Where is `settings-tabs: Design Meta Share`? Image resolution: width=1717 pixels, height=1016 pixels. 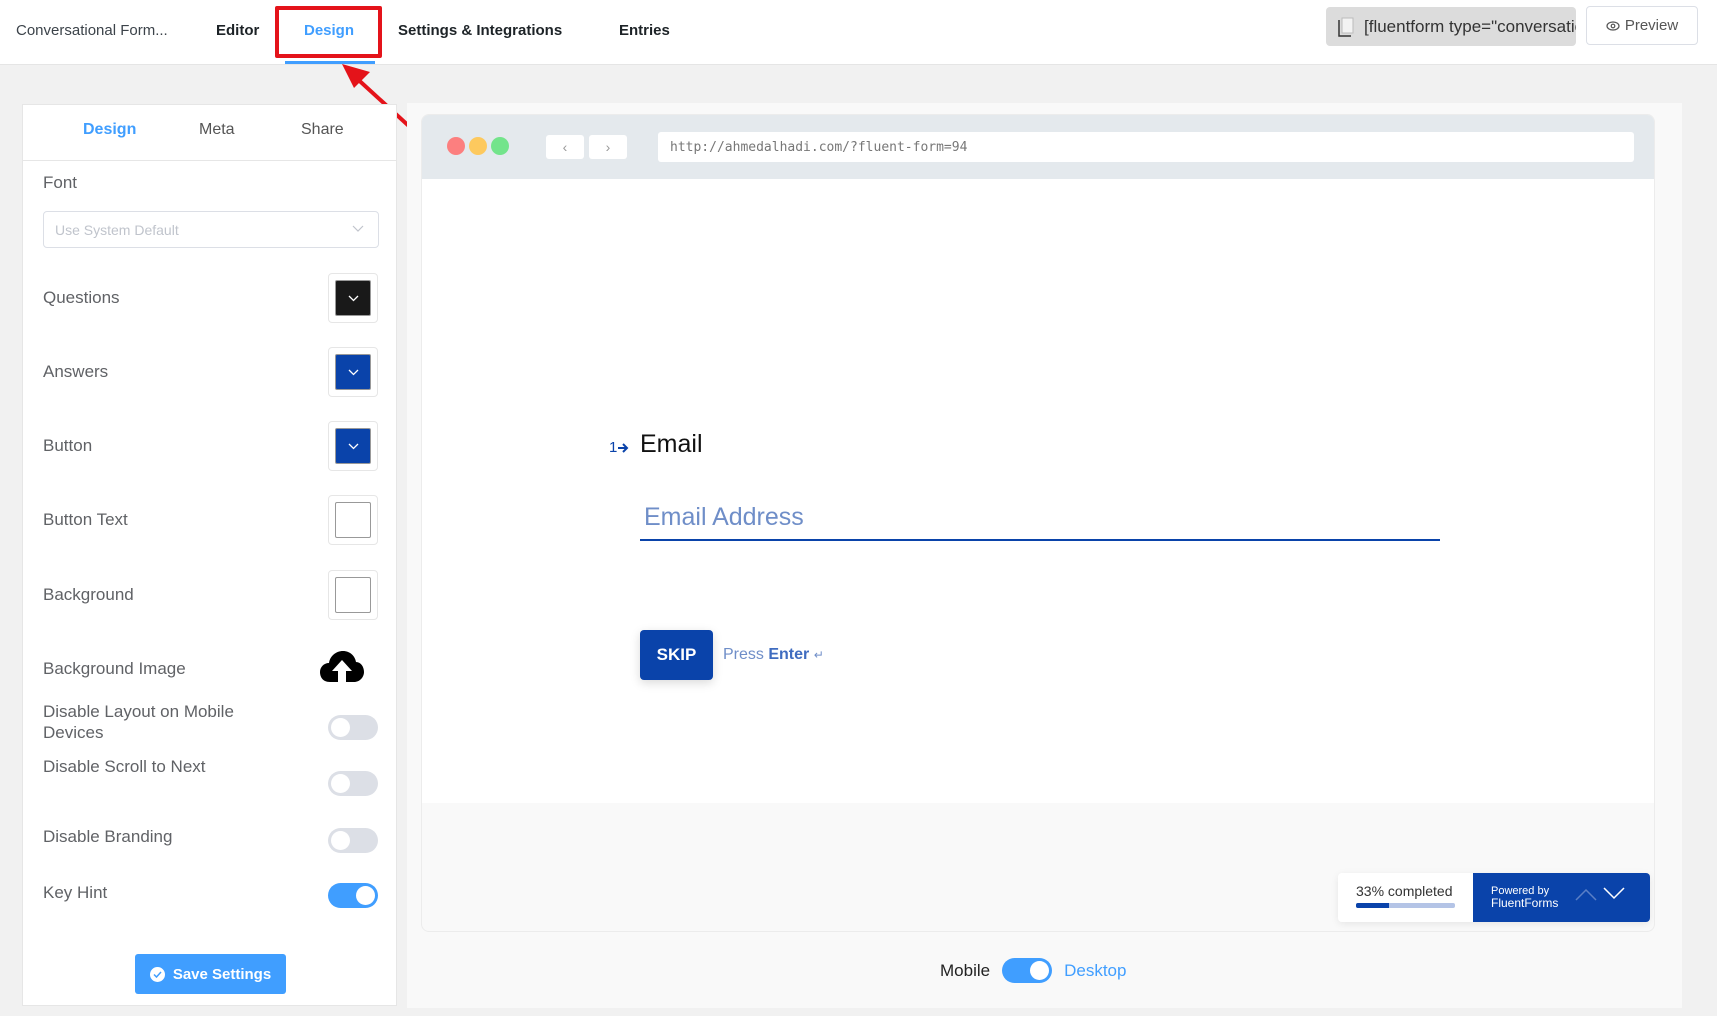
settings-tabs: Design Meta Share is located at coordinates (209, 133).